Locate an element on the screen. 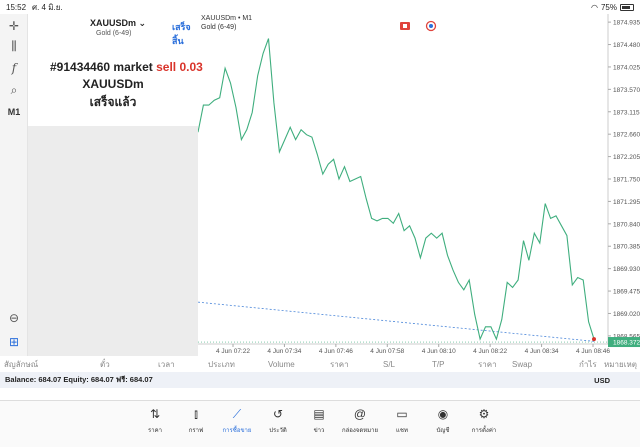 This screenshot has height=447, width=640. nav-news: ▤ ข่าว is located at coordinates (319, 421).